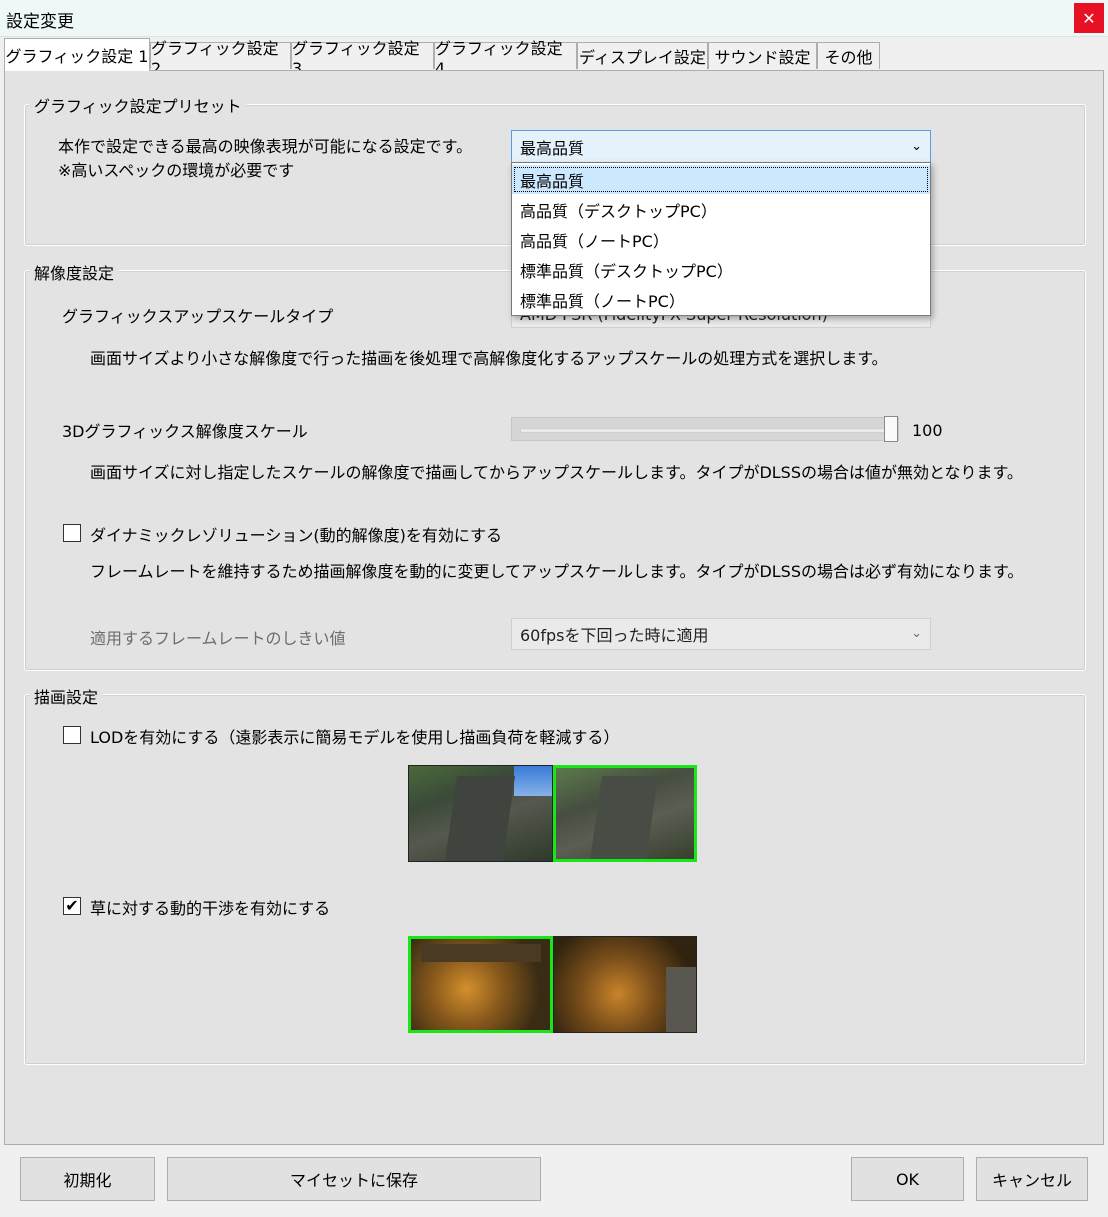 The height and width of the screenshot is (1217, 1108). Describe the element at coordinates (721, 179) in the screenshot. I see `preset-option-highest: 最高品質` at that location.